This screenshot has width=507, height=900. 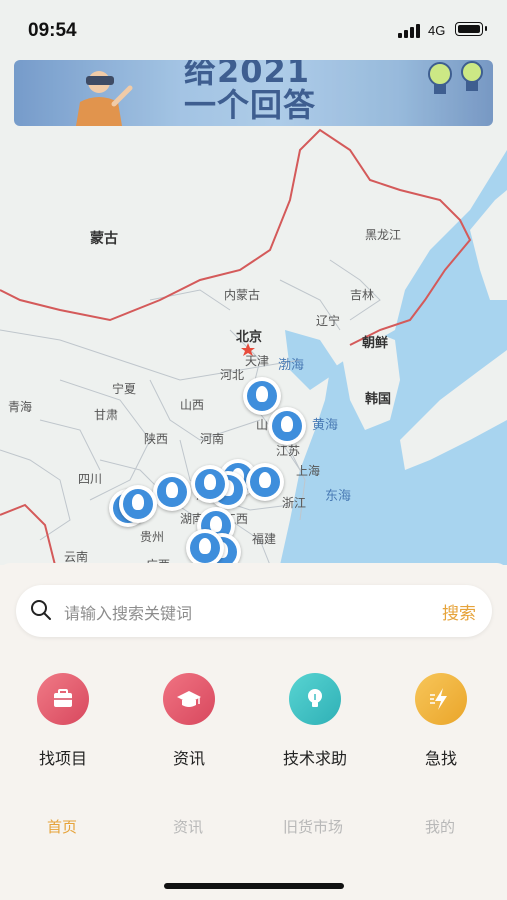 I want to click on battery-icon, so click(x=471, y=29).